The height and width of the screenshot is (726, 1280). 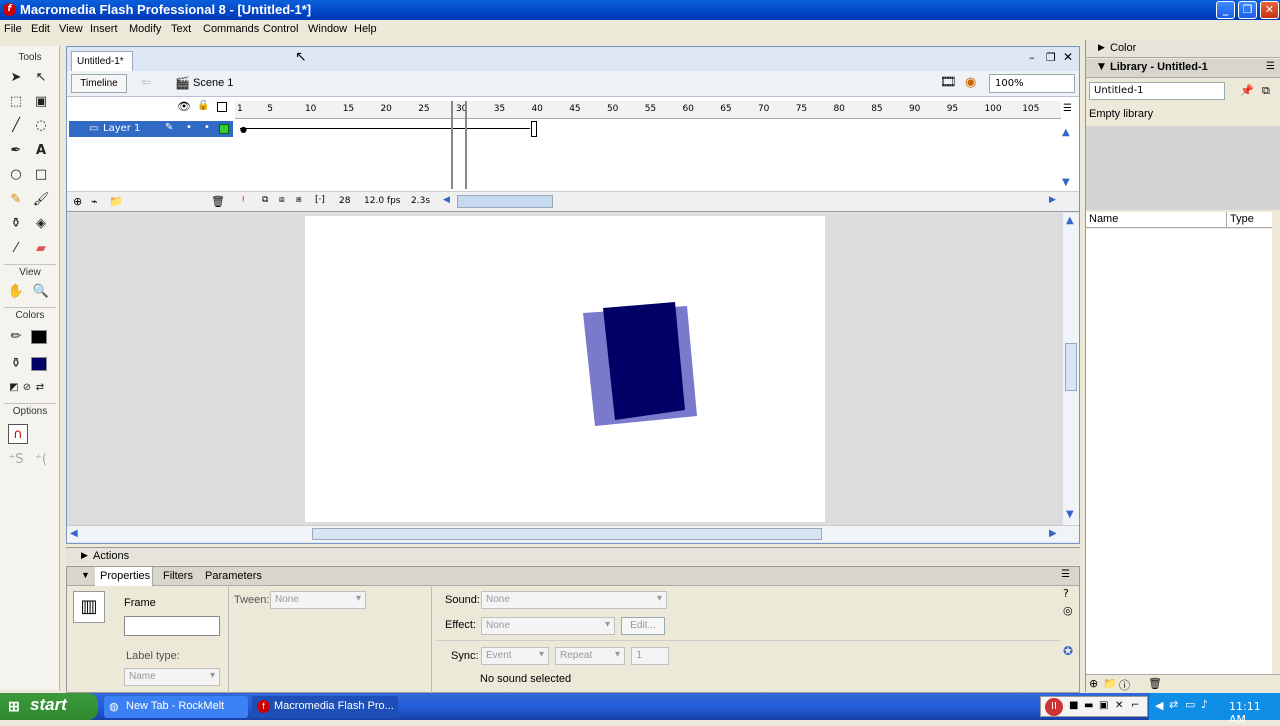 What do you see at coordinates (99, 83) in the screenshot?
I see `timeline-toggle-button: Timeline` at bounding box center [99, 83].